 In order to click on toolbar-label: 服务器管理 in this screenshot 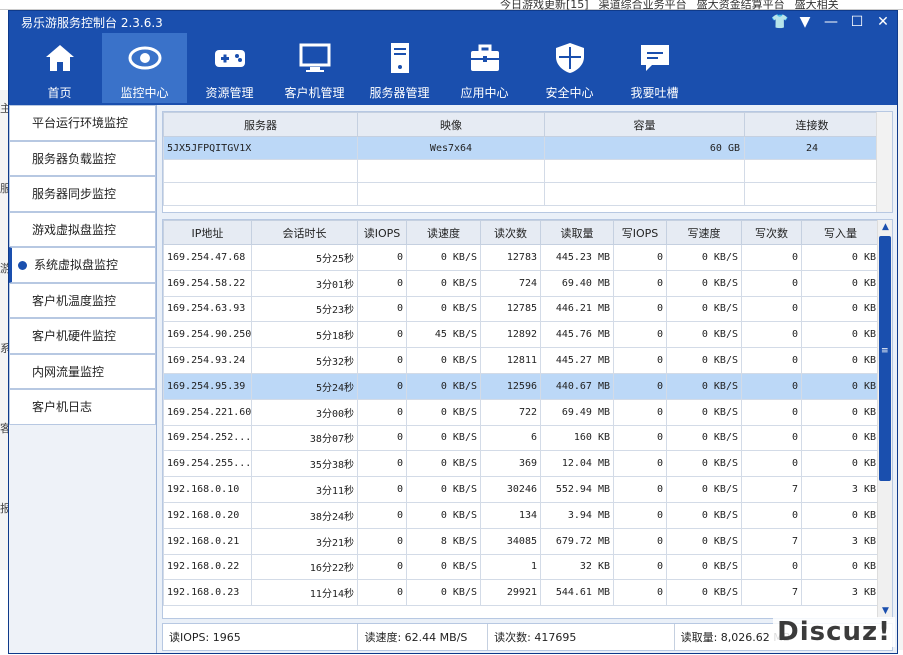, I will do `click(399, 93)`.